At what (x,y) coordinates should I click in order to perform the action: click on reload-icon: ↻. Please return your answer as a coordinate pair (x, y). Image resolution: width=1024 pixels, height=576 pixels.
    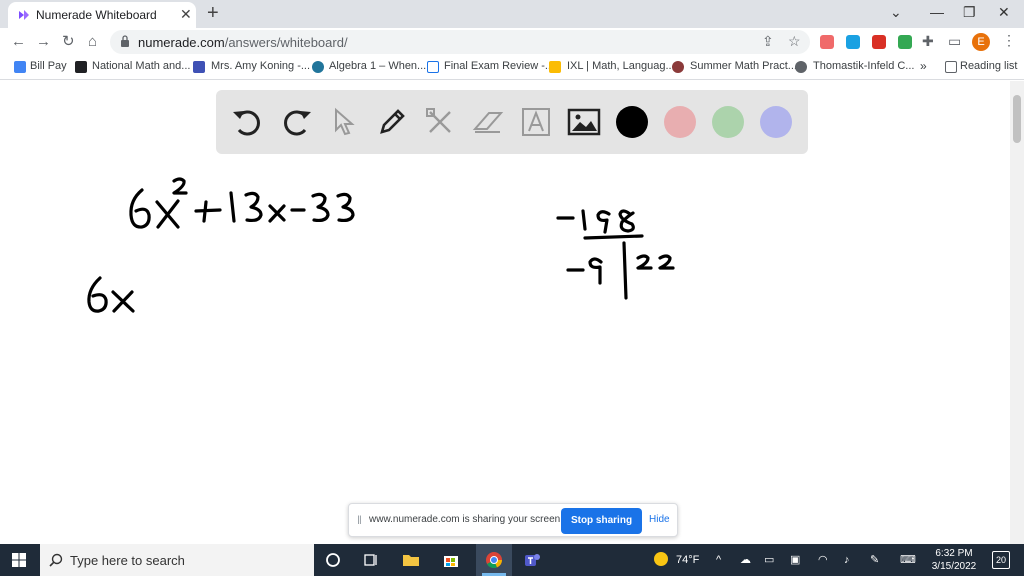
    Looking at the image, I should click on (68, 41).